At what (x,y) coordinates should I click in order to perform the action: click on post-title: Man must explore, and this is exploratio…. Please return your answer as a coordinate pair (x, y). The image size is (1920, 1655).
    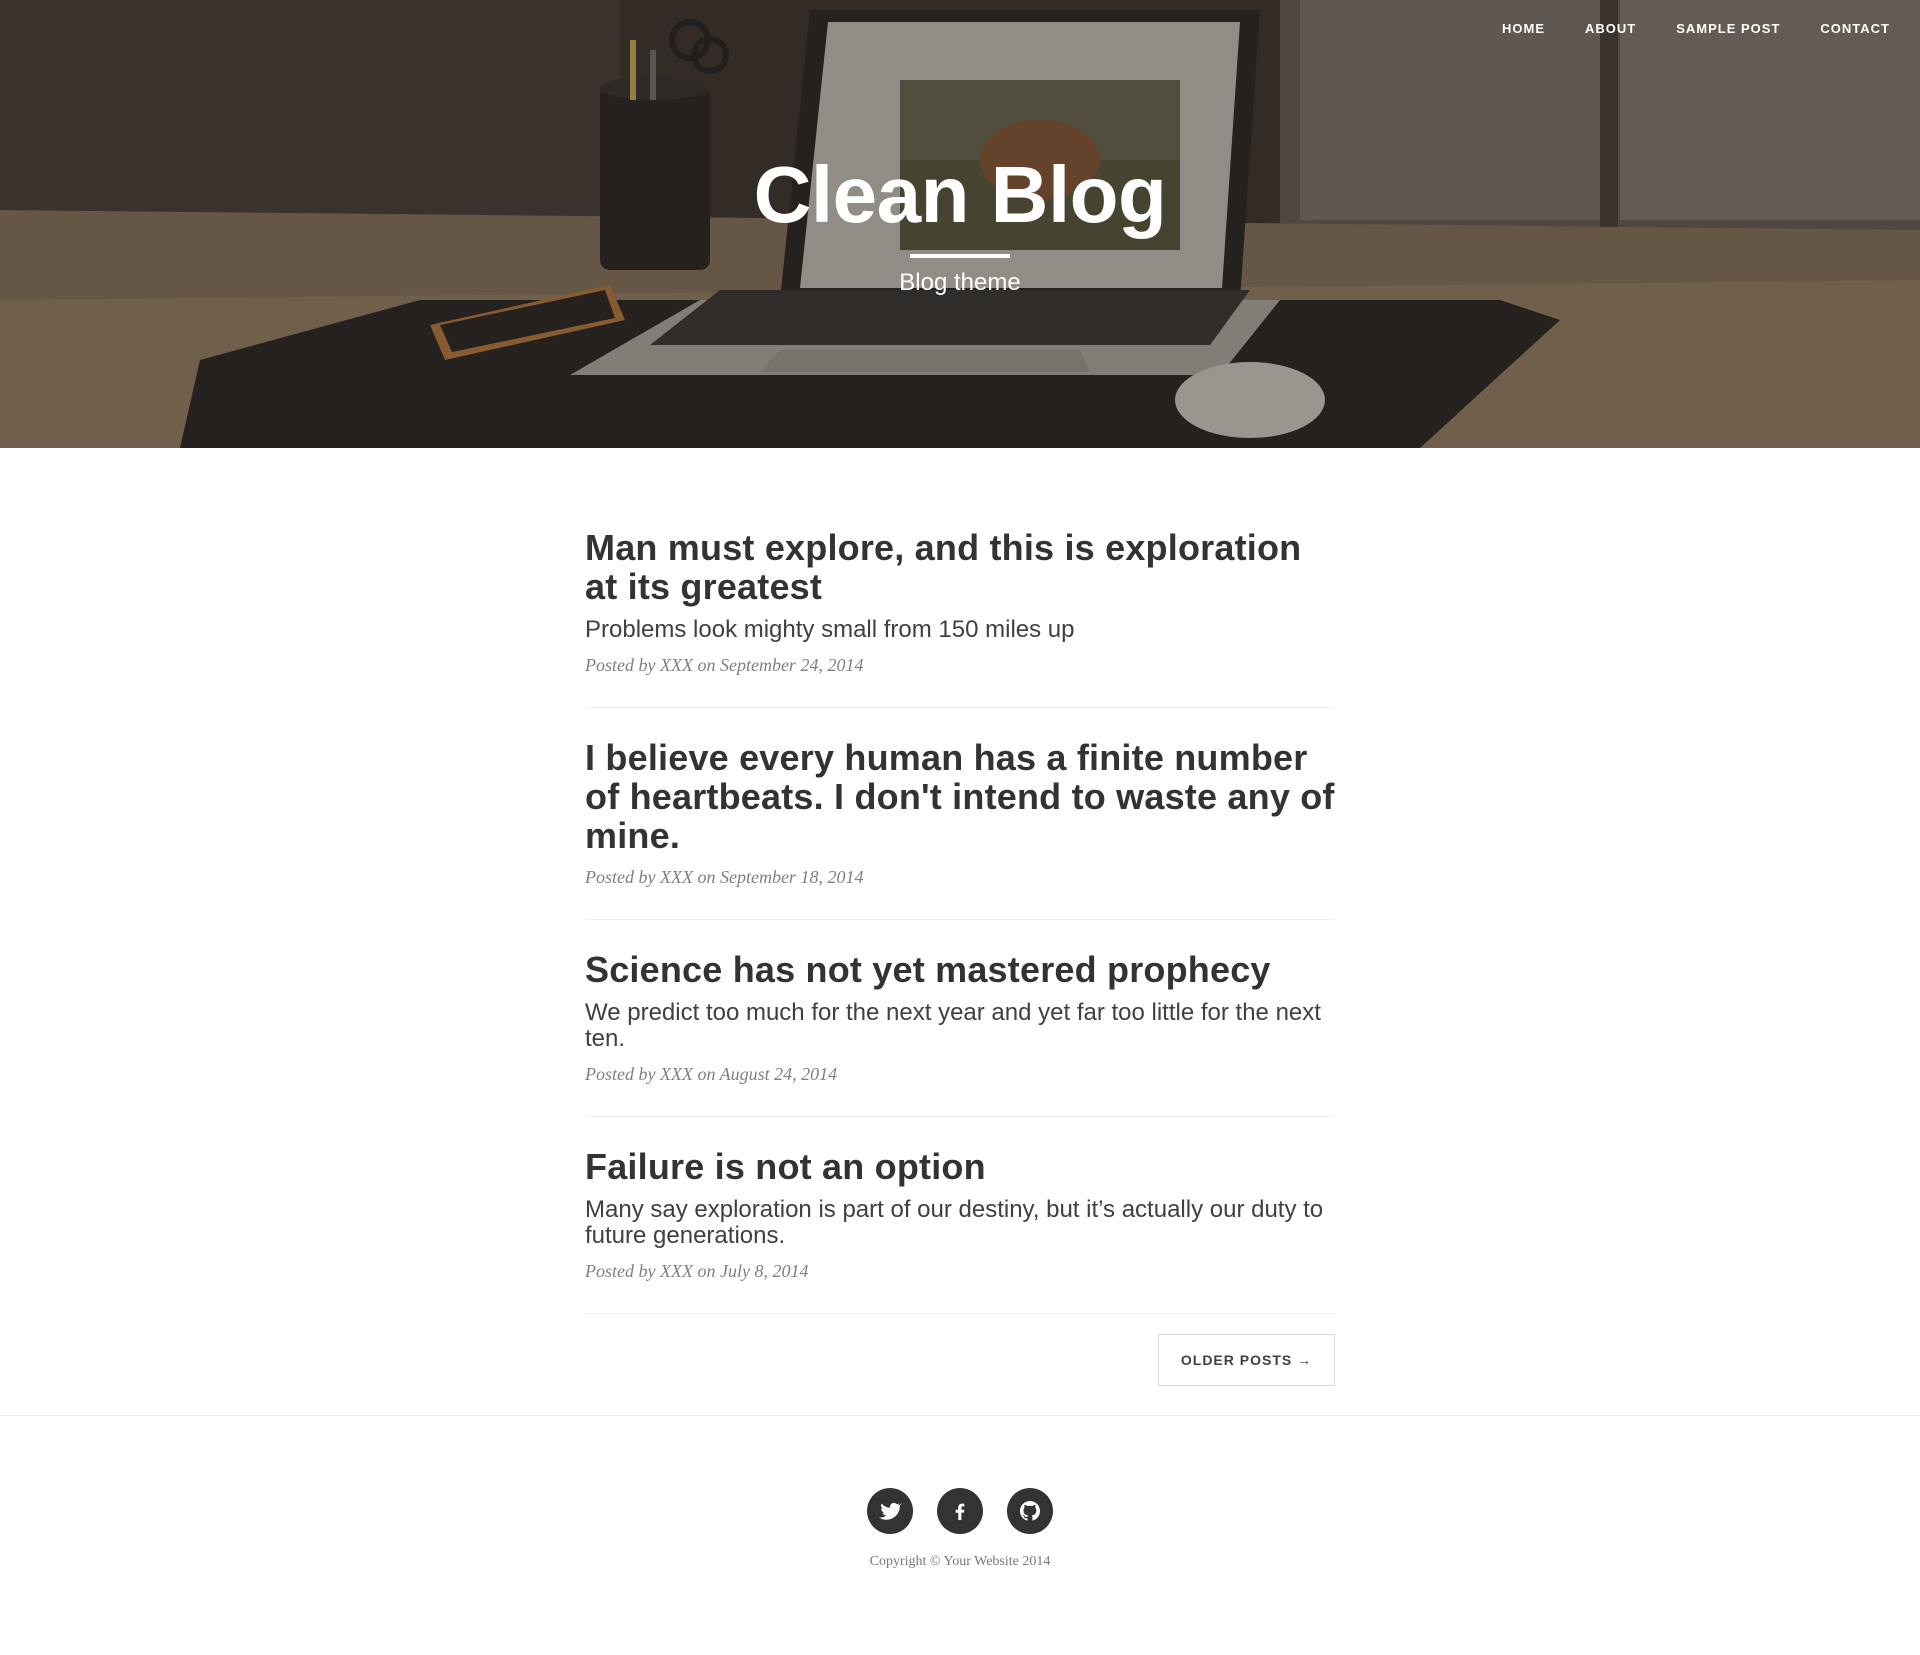
    Looking at the image, I should click on (960, 567).